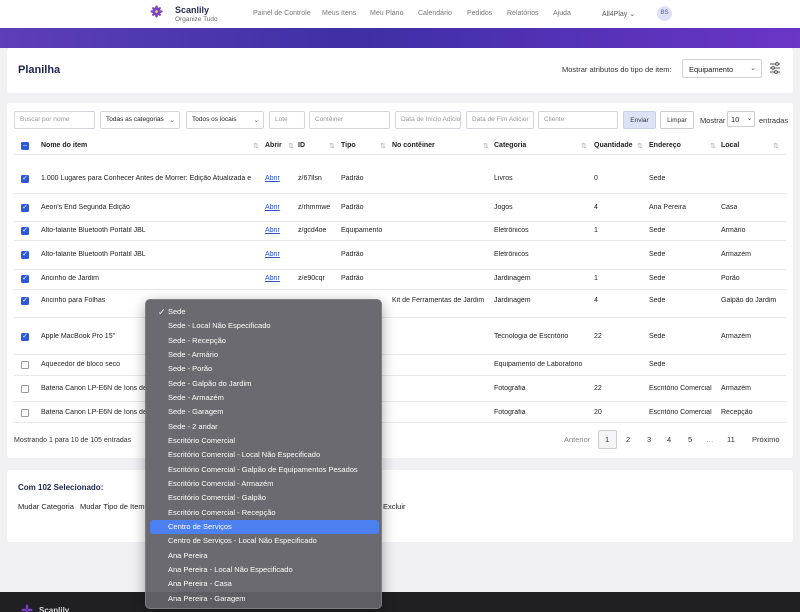  I want to click on dropdown-option: Sede - Recepção, so click(264, 341).